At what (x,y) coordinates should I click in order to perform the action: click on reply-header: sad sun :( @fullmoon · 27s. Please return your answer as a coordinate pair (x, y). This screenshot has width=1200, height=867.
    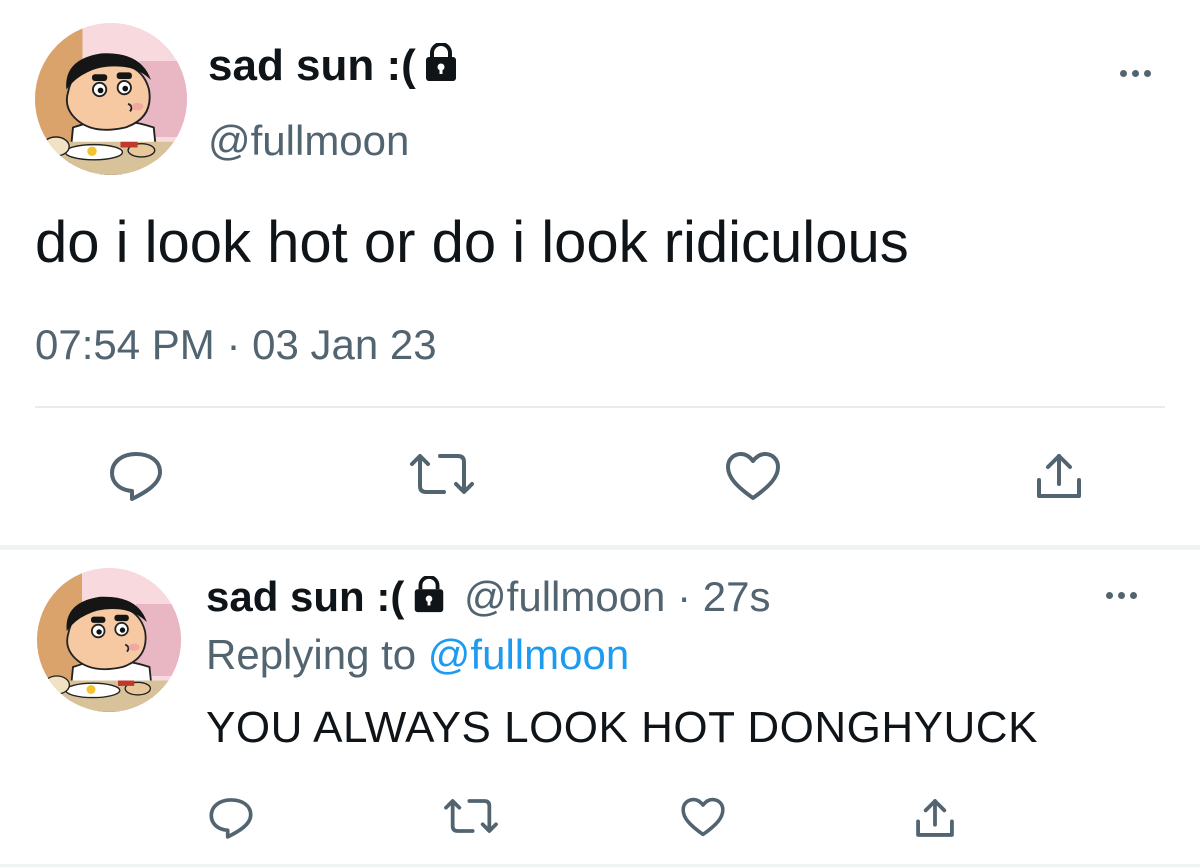
    Looking at the image, I should click on (488, 598).